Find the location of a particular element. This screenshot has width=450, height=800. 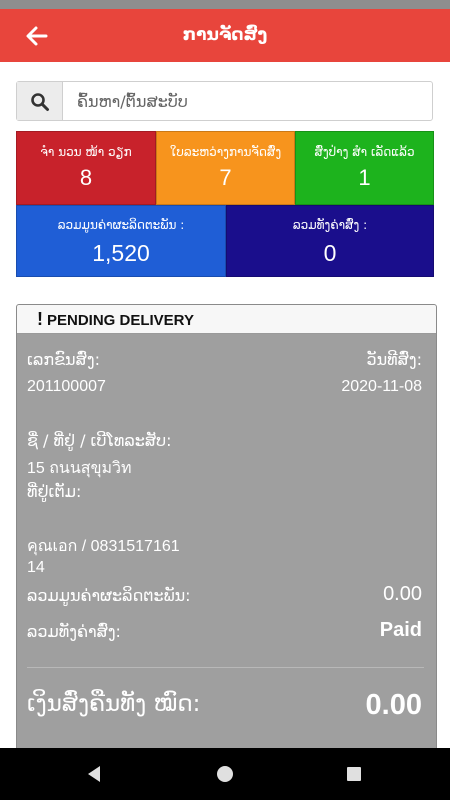

stat-in-delivery: ໃບລະຫວ່າງການຈັດສົ່ງ 7 is located at coordinates (225, 168).